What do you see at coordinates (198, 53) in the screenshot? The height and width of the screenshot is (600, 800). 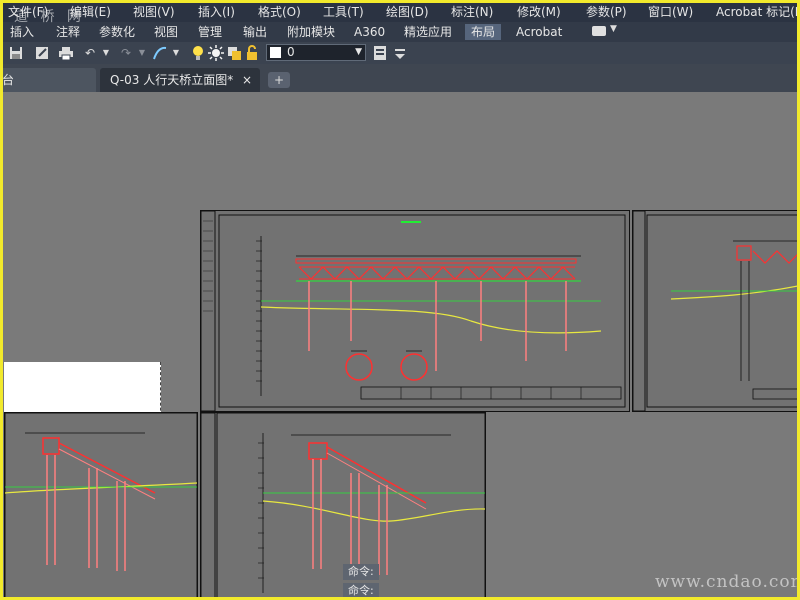 I see `lightbulb-icon` at bounding box center [198, 53].